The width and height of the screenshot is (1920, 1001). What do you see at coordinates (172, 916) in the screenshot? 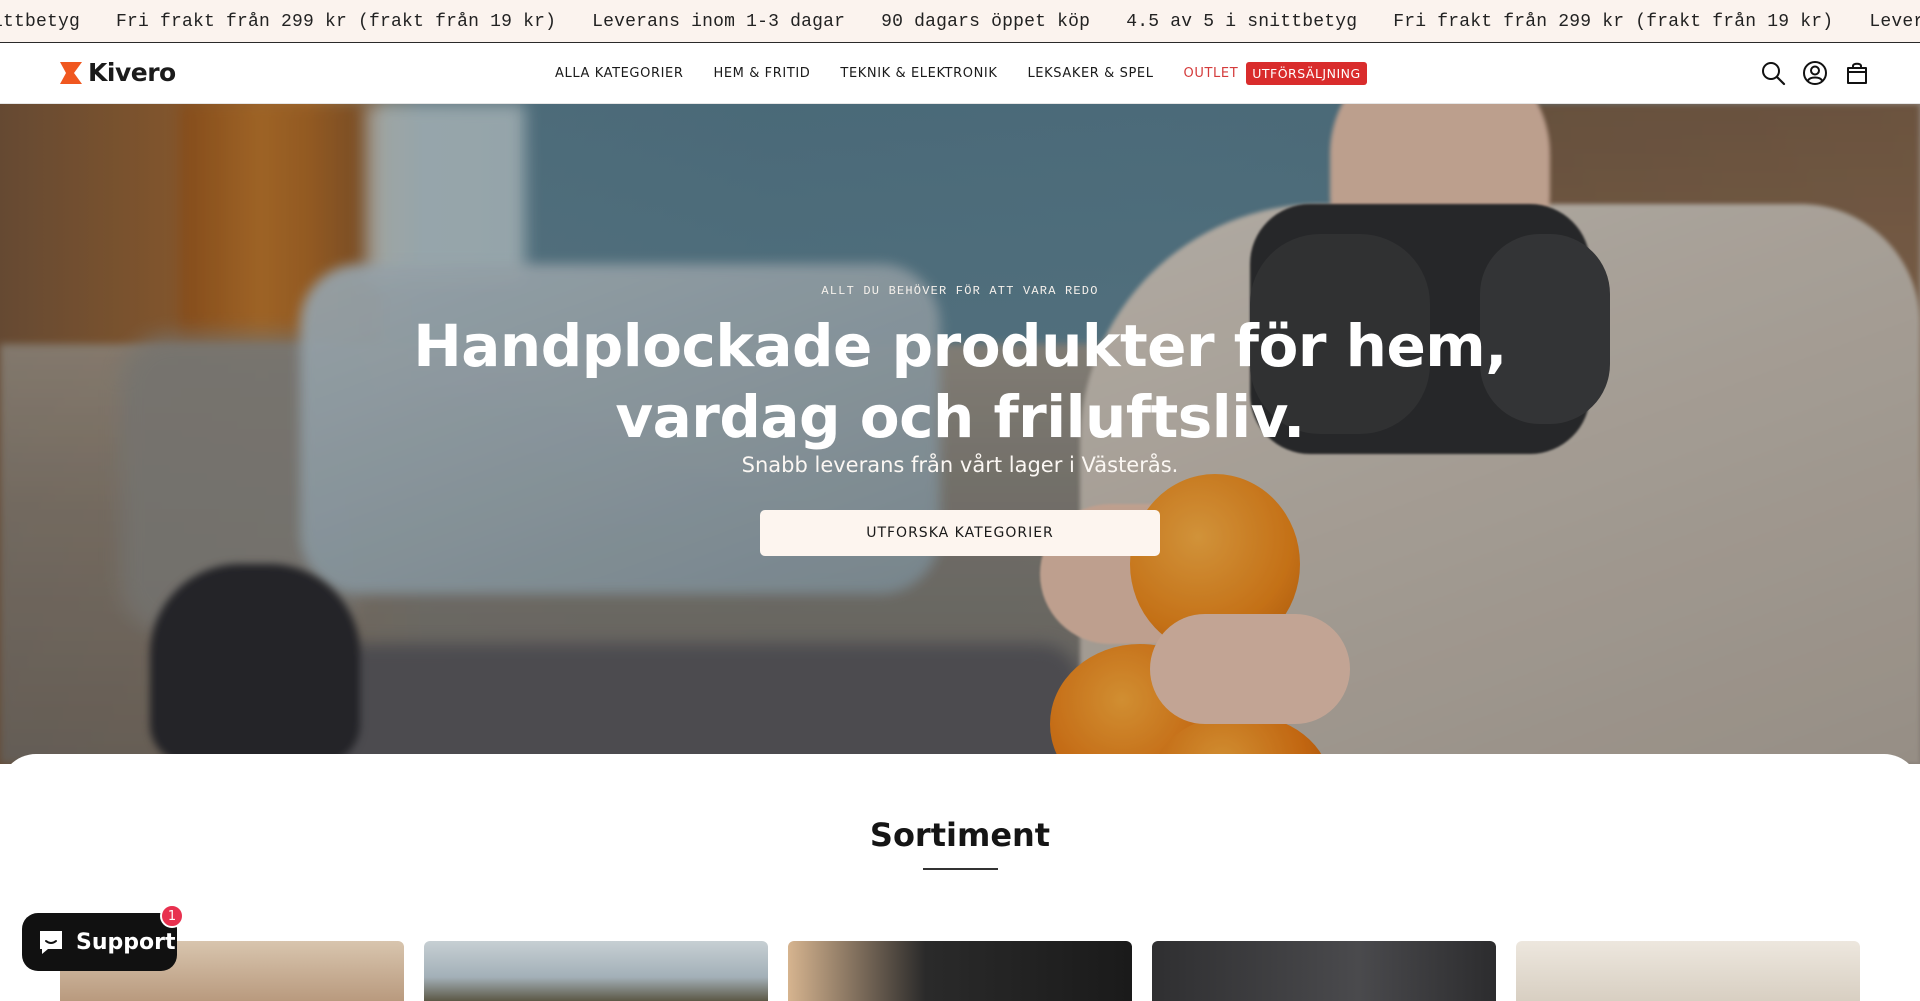
I see `support-notification-badge: 1` at bounding box center [172, 916].